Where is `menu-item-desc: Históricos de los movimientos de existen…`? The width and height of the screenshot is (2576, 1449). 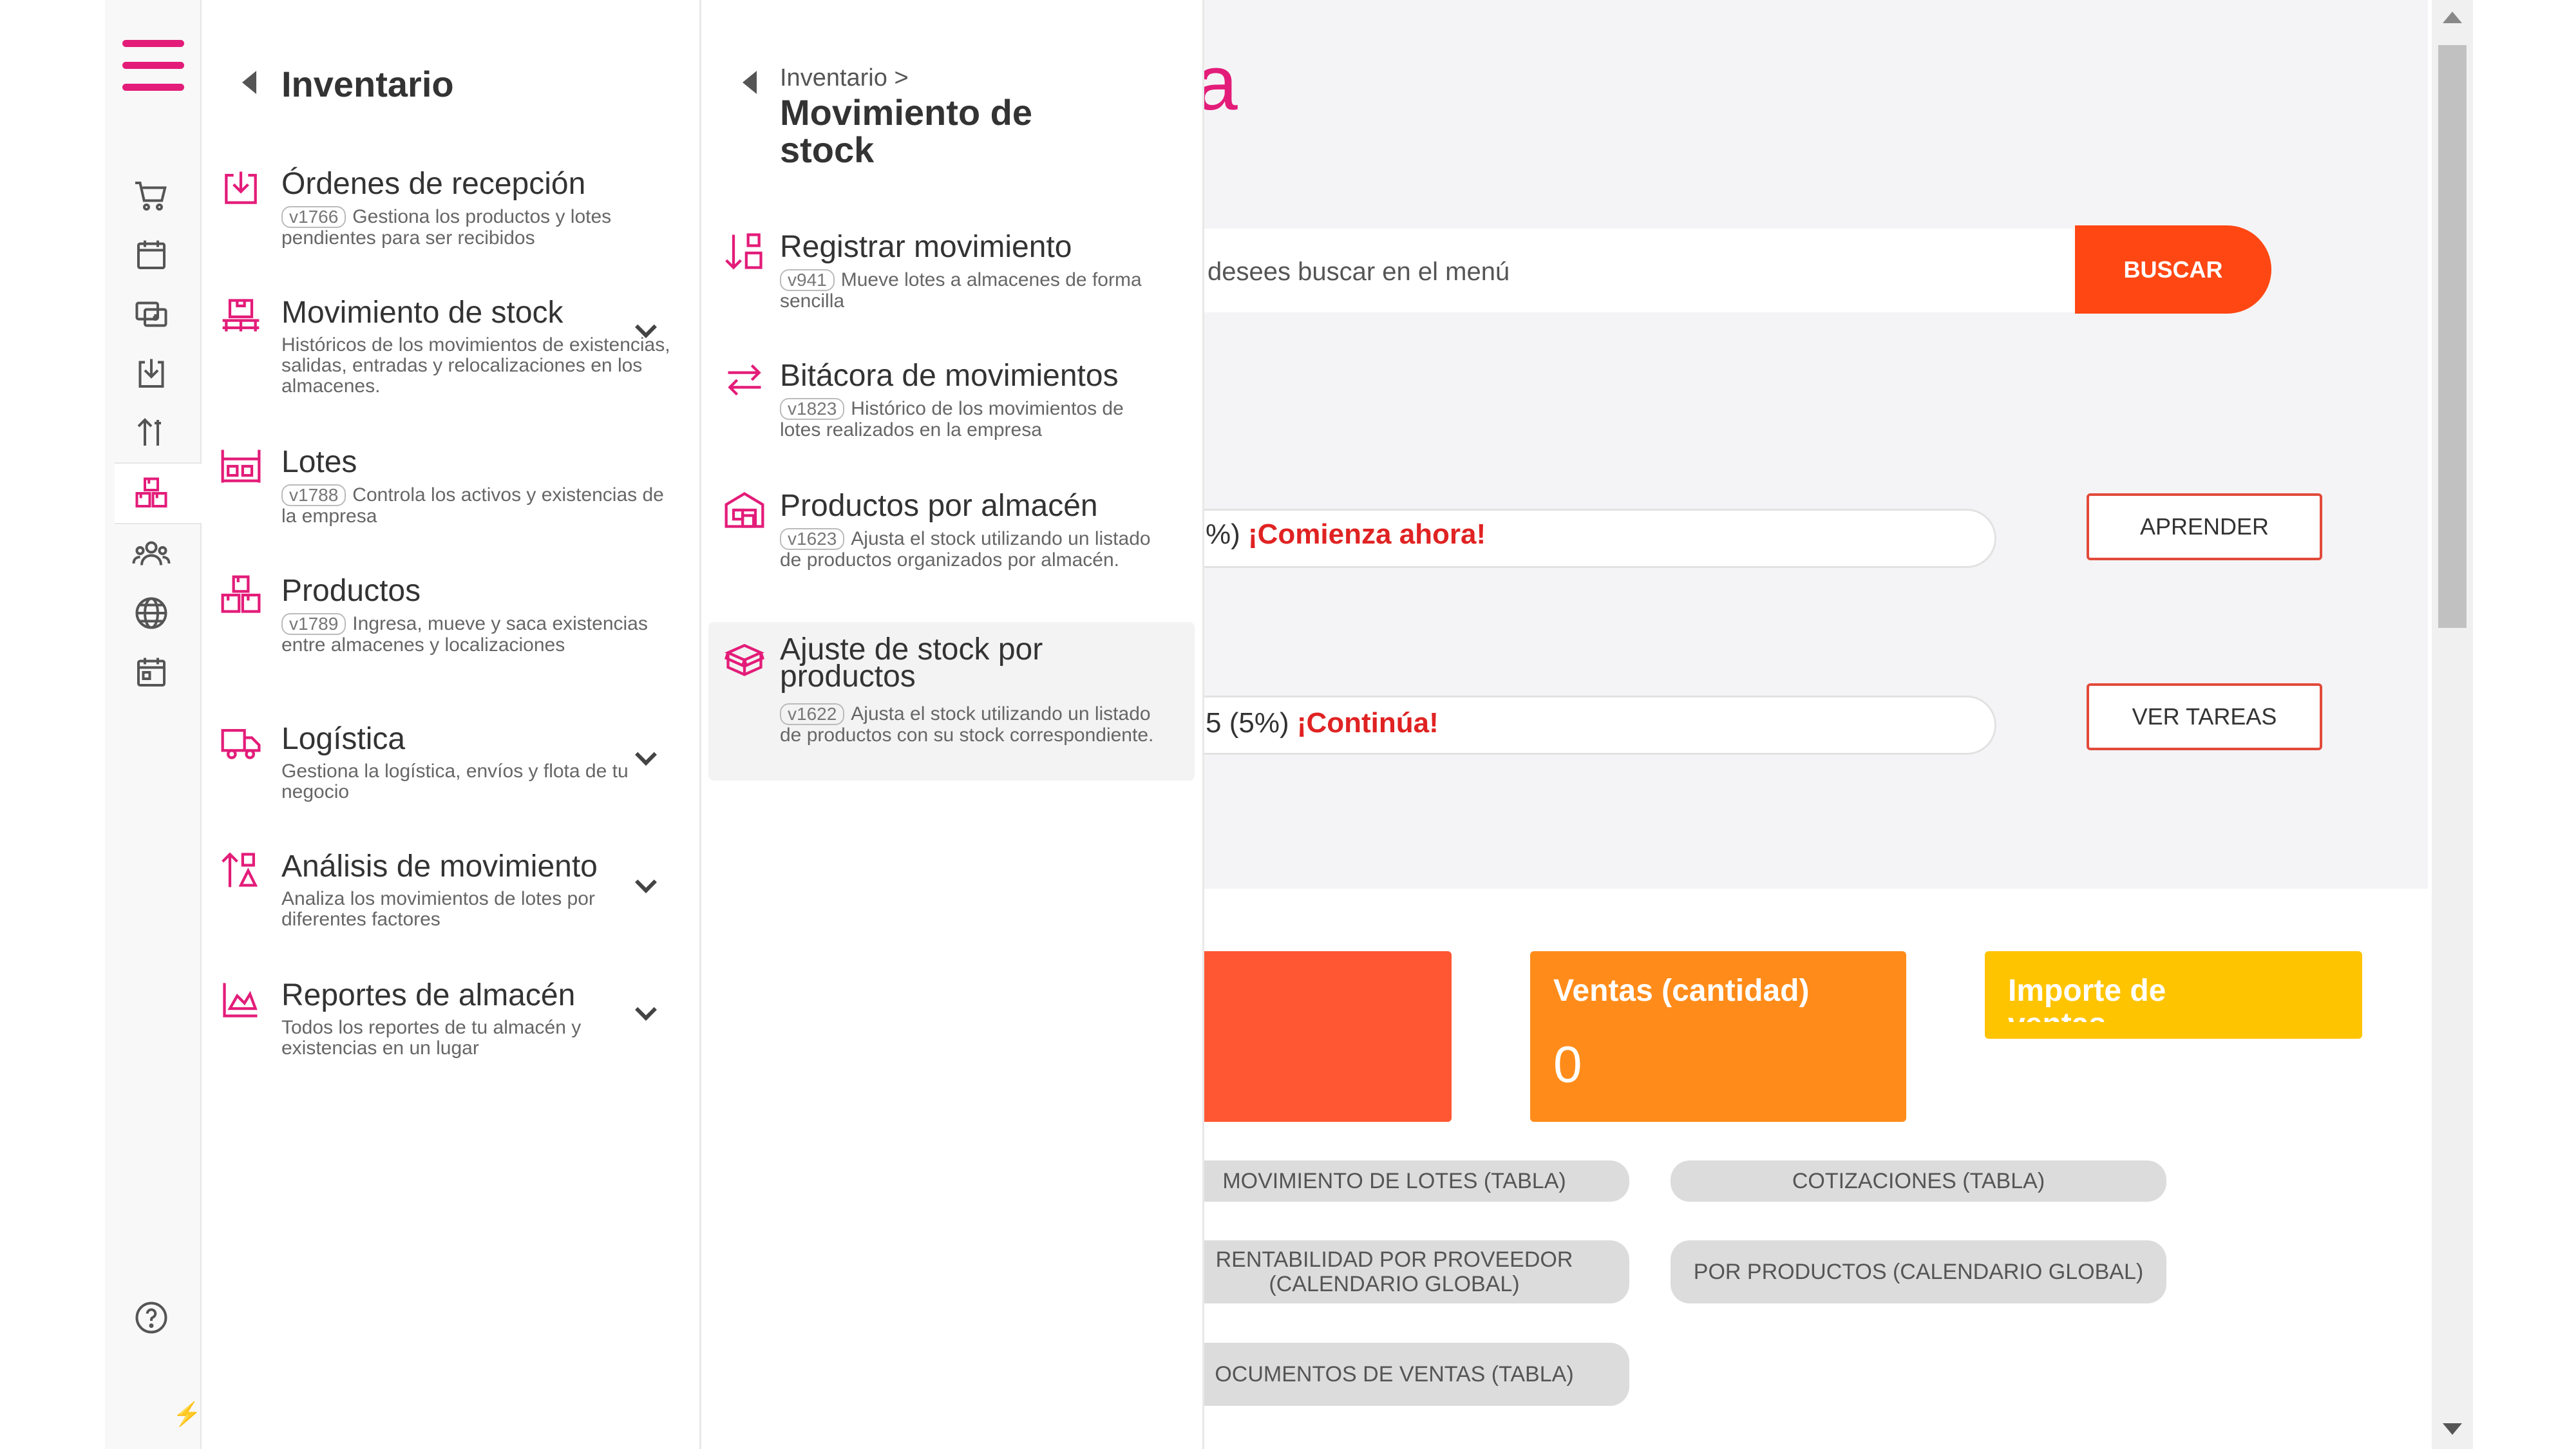 menu-item-desc: Históricos de los movimientos de existen… is located at coordinates (476, 366).